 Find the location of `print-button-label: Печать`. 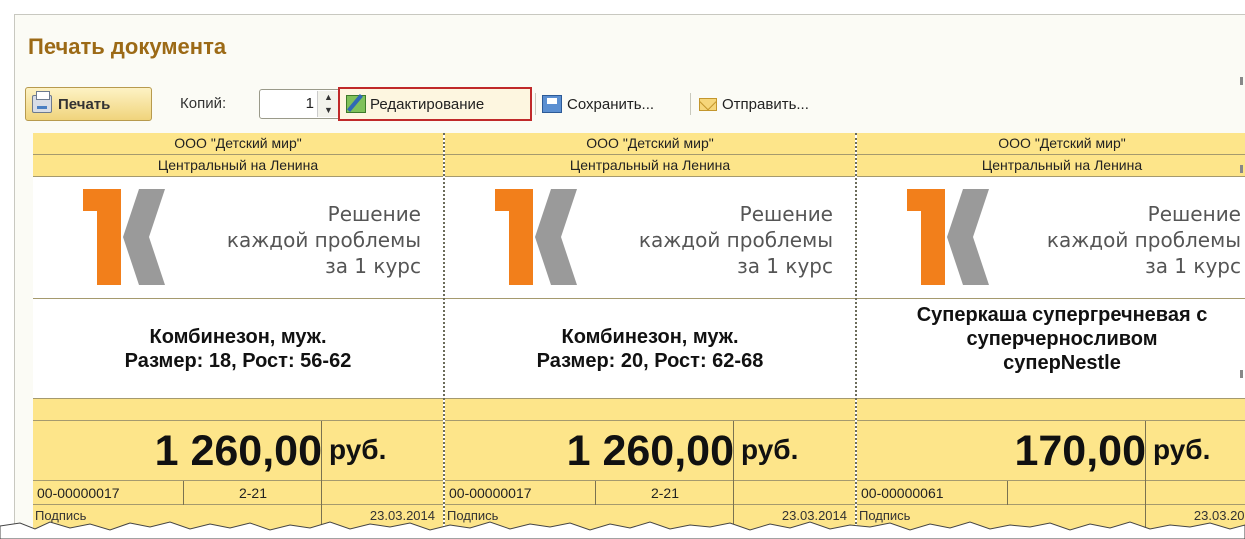

print-button-label: Печать is located at coordinates (84, 104).